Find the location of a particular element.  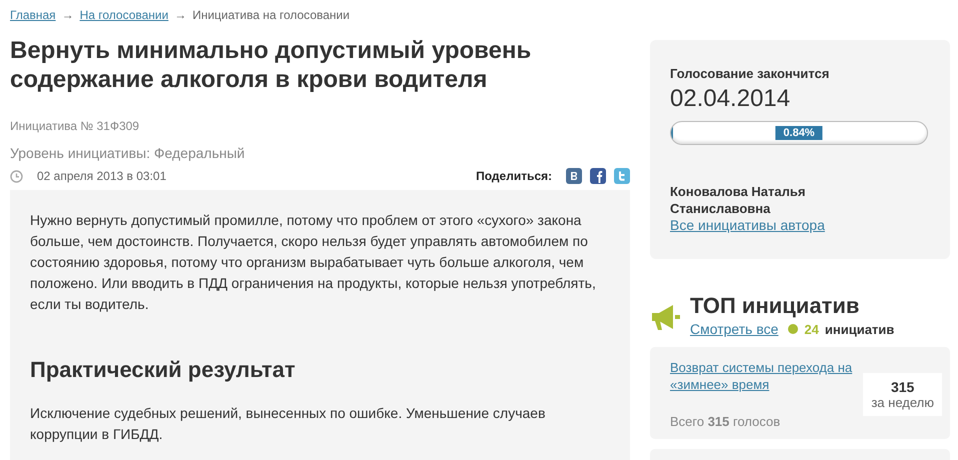

clock-icon is located at coordinates (16, 176).